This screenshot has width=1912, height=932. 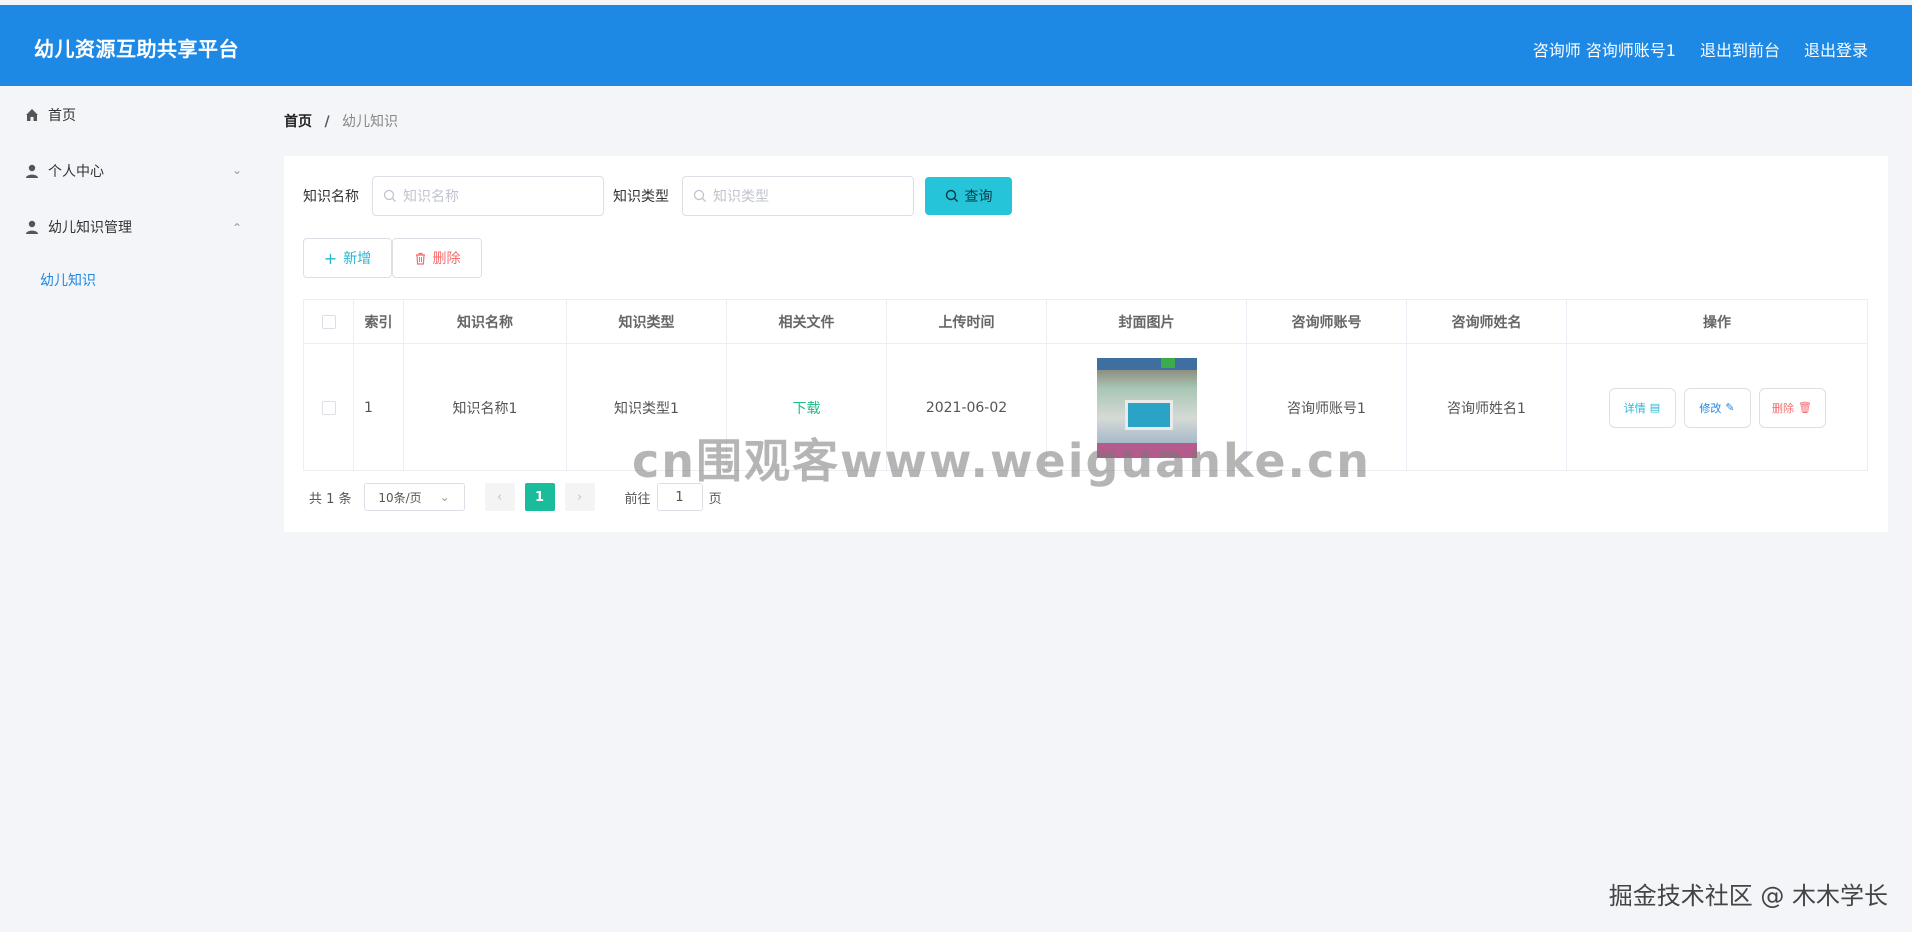 What do you see at coordinates (379, 321) in the screenshot?
I see `column-header: 索引` at bounding box center [379, 321].